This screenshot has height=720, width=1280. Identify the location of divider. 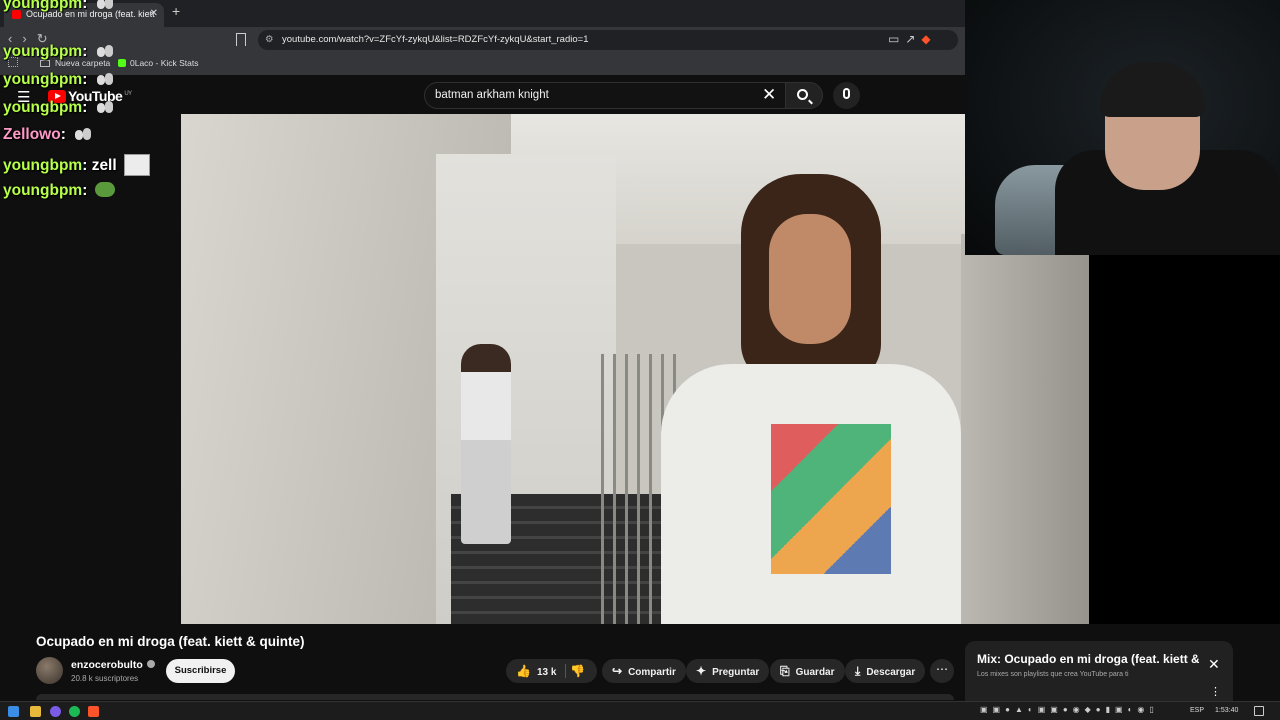
(565, 671).